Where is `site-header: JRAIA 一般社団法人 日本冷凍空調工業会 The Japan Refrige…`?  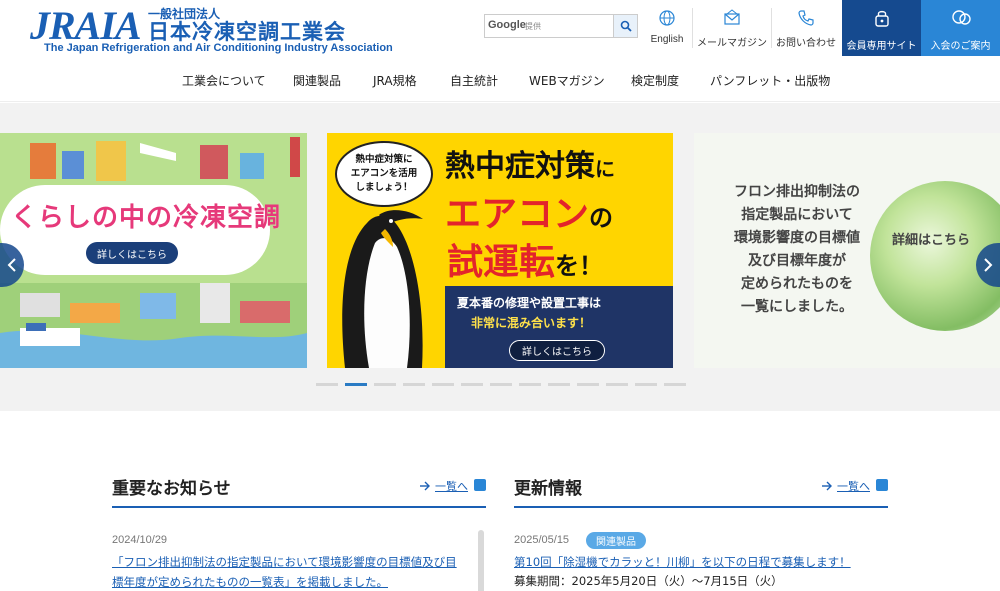
site-header: JRAIA 一般社団法人 日本冷凍空調工業会 The Japan Refrige… is located at coordinates (500, 28).